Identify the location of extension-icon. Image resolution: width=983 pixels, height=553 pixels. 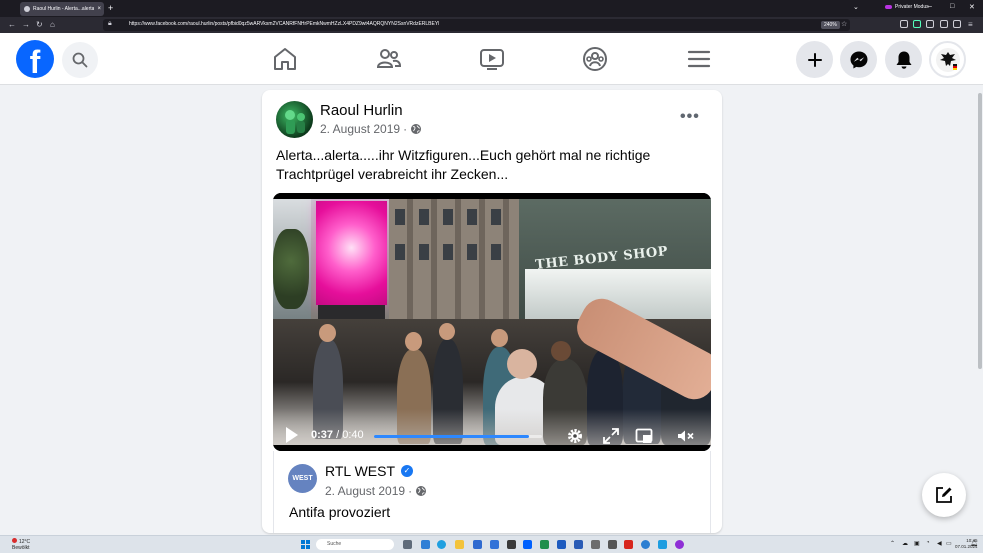
(930, 24).